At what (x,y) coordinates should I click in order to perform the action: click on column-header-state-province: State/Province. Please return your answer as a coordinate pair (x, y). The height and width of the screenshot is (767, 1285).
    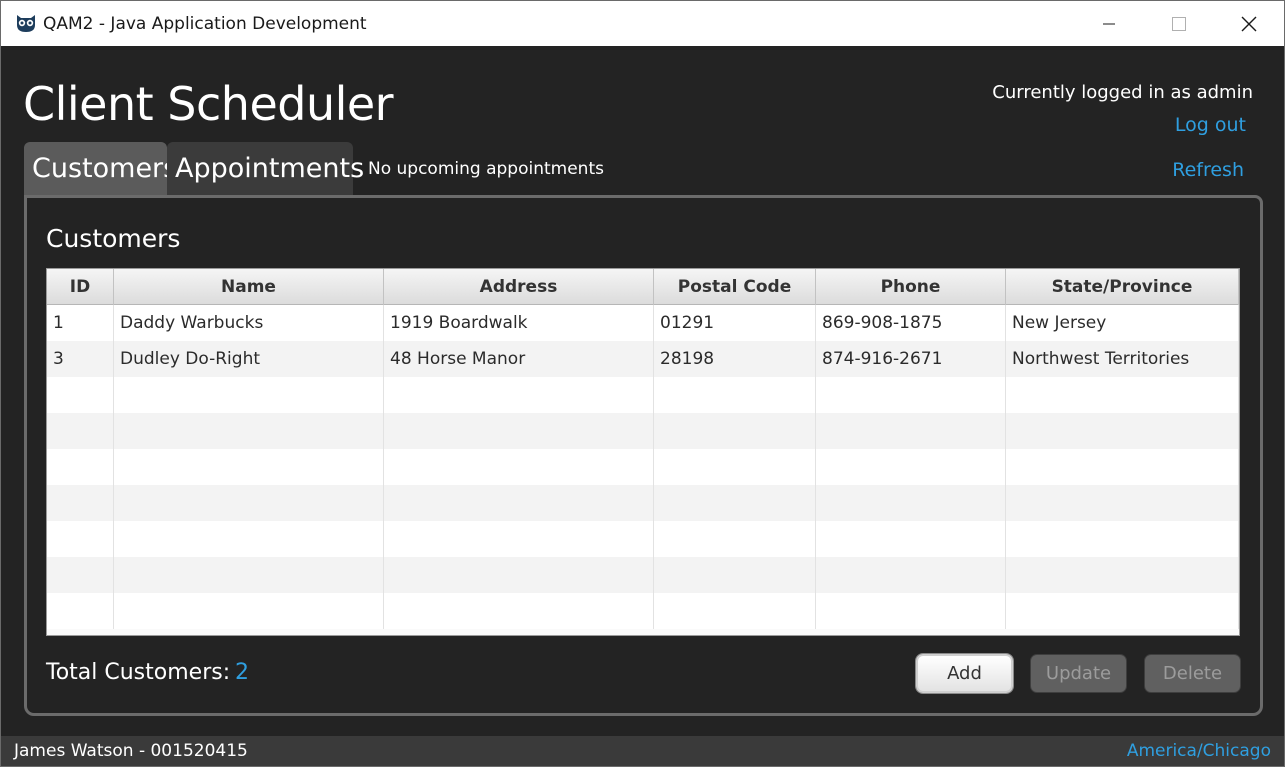
    Looking at the image, I should click on (1122, 287).